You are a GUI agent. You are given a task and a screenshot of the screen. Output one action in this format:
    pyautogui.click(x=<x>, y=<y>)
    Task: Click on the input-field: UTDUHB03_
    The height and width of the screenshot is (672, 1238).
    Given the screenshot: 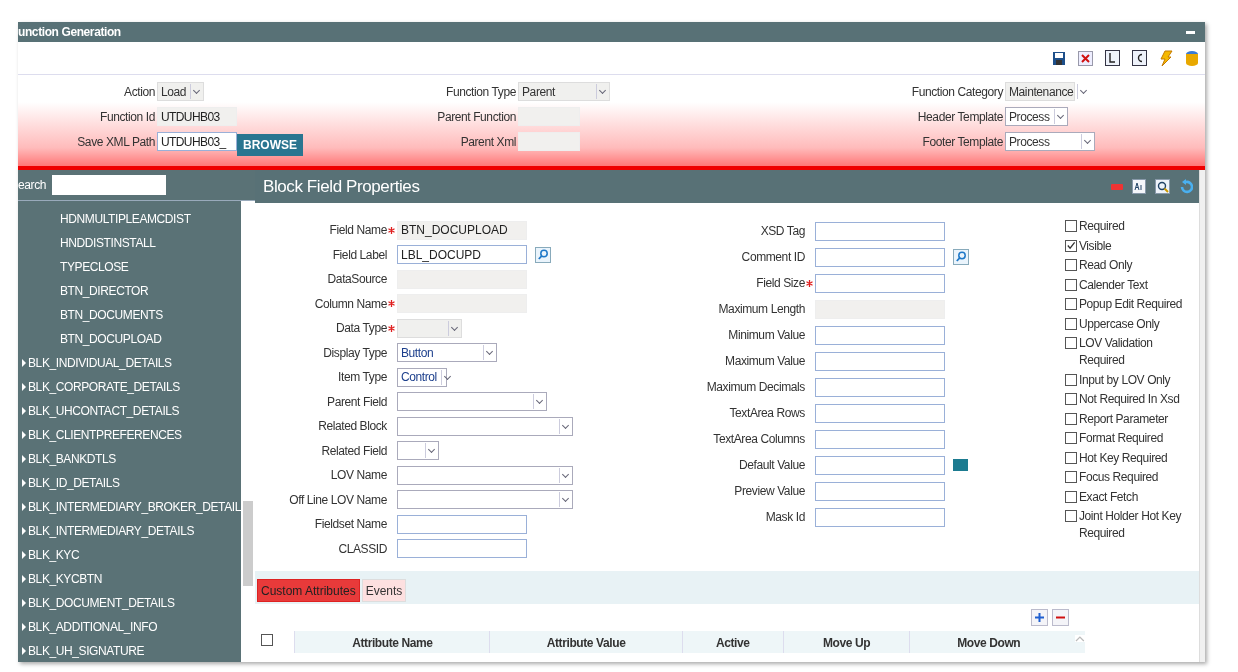 What is the action you would take?
    pyautogui.click(x=197, y=141)
    